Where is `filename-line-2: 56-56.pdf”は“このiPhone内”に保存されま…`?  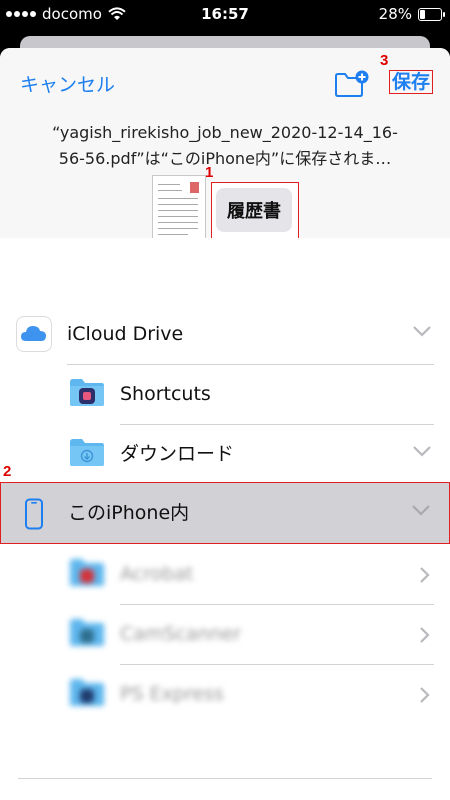
filename-line-2: 56-56.pdf”は“このiPhone内”に保存されま… is located at coordinates (225, 158).